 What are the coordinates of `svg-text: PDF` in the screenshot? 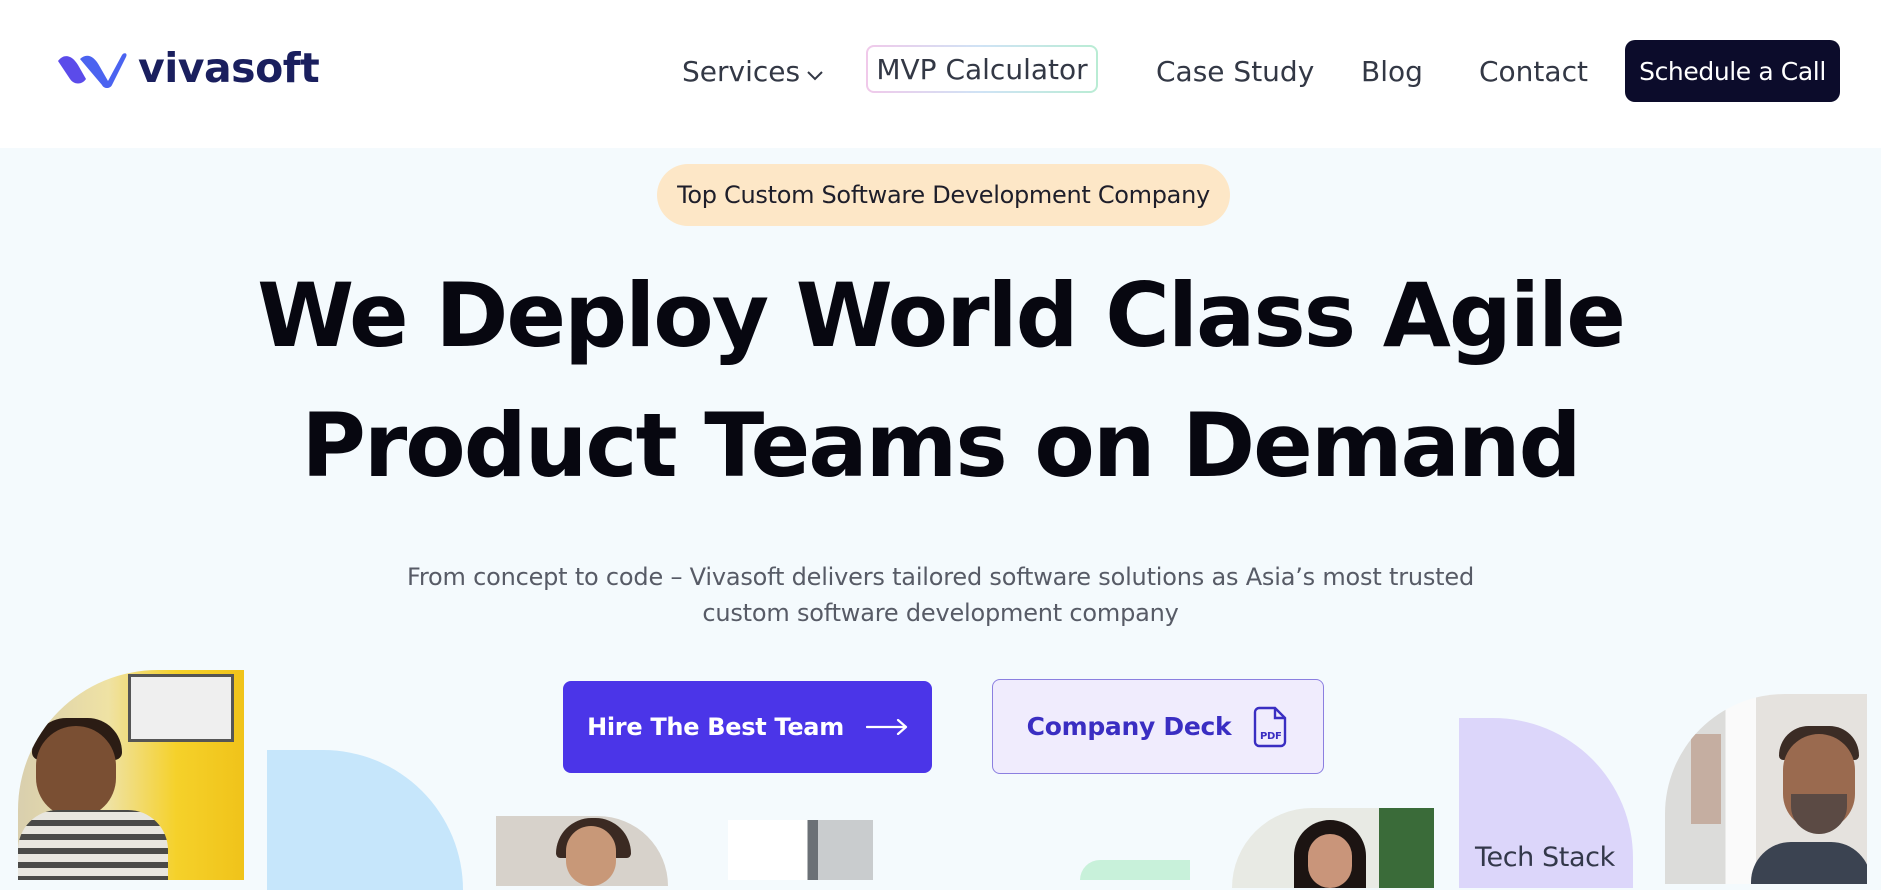 It's located at (1271, 736).